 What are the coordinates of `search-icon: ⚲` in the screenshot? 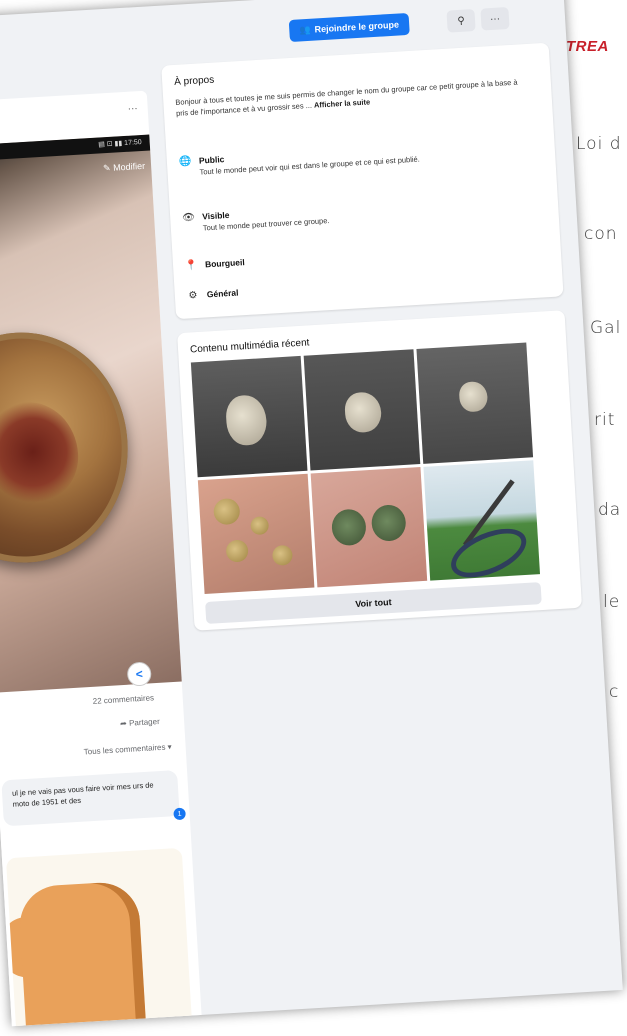 It's located at (461, 21).